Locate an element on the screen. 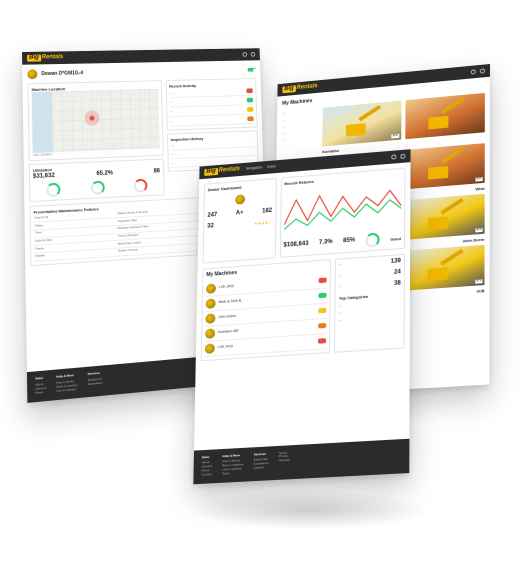 Image resolution: width=530 pixels, height=579 pixels. series-line-green is located at coordinates (342, 214).